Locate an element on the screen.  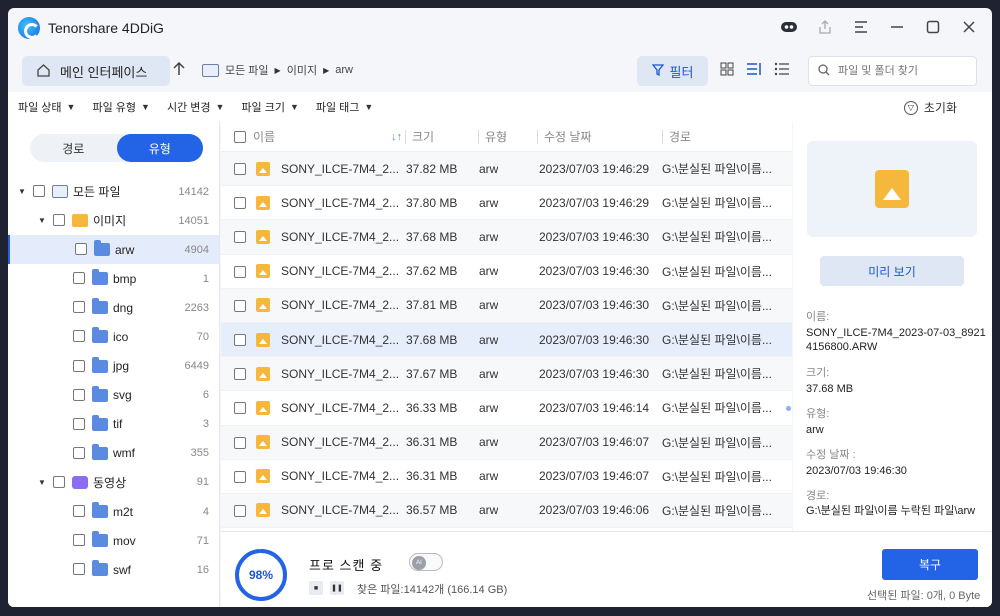
bot-icon is located at coordinates (789, 27).